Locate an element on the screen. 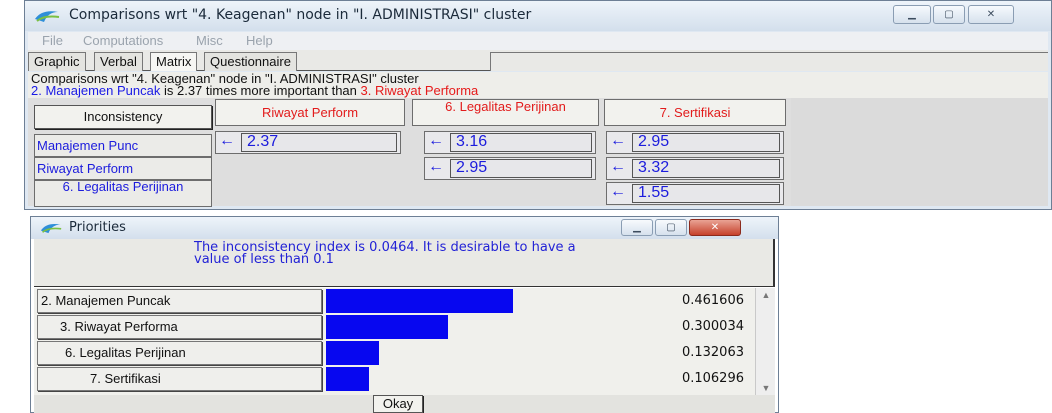 Image resolution: width=1052 pixels, height=413 pixels. comparison-cell: ← 1.55 is located at coordinates (695, 193).